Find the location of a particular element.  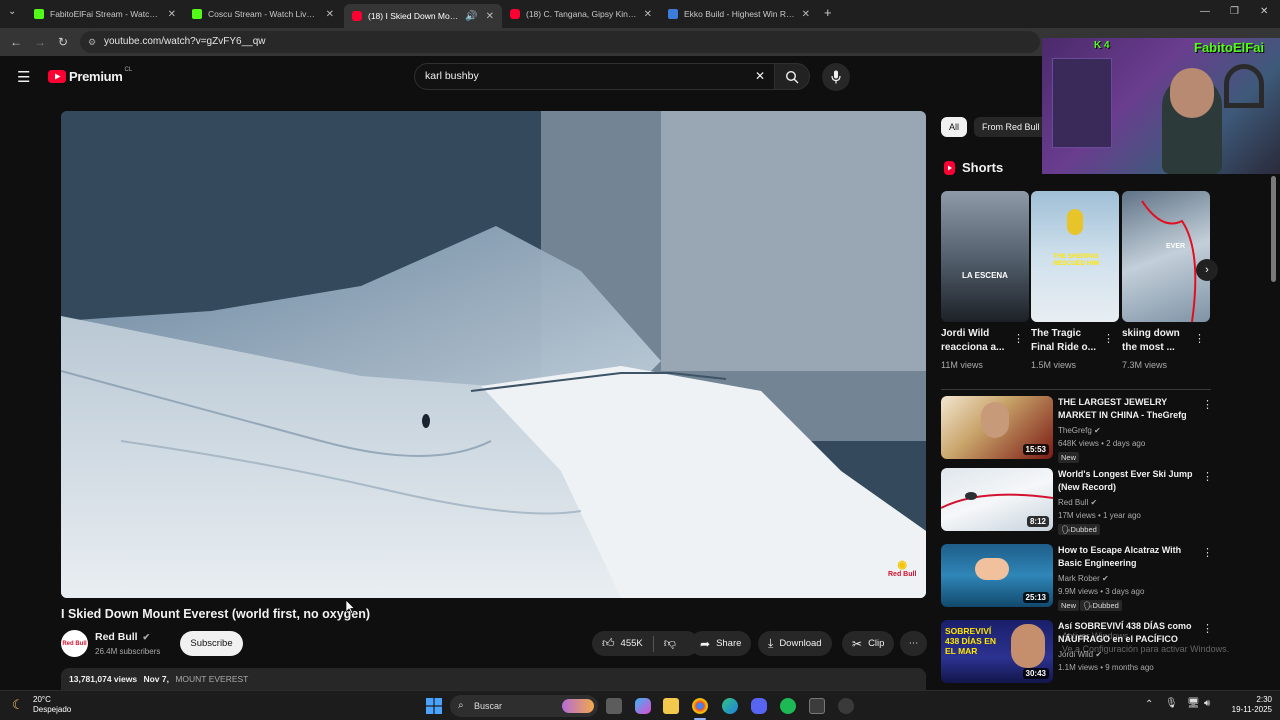

verified-check-icon: ✔ is located at coordinates (1105, 578).